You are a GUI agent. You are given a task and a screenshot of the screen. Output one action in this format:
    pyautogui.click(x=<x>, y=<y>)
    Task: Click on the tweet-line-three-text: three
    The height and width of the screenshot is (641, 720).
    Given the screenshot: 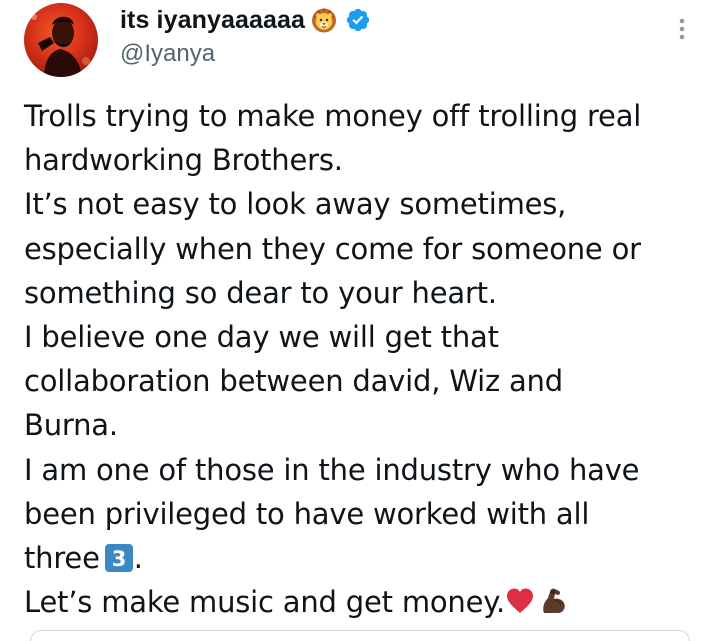 What is the action you would take?
    pyautogui.click(x=62, y=558)
    